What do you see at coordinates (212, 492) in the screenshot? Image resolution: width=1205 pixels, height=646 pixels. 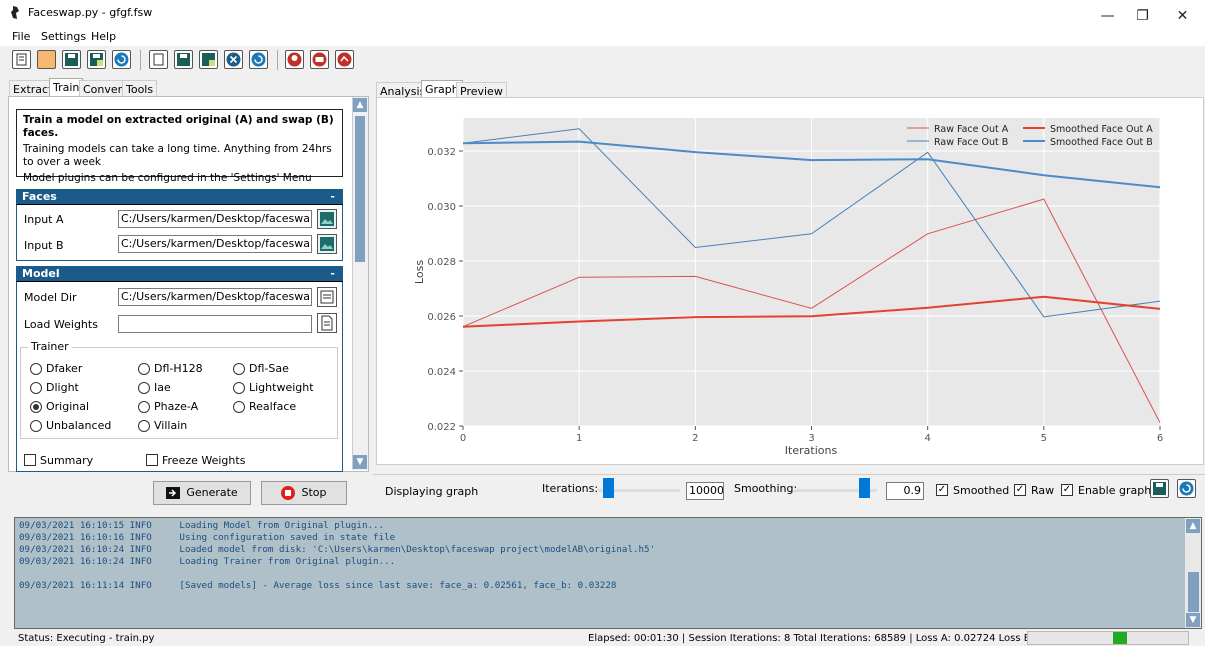 I see `generate-label: Generate` at bounding box center [212, 492].